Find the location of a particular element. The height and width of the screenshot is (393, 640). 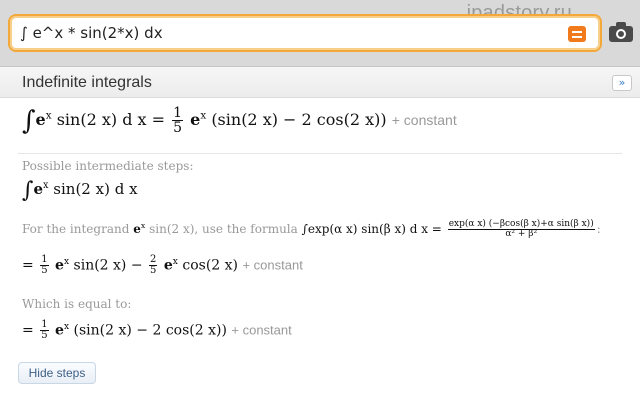

camera-lens is located at coordinates (621, 34).